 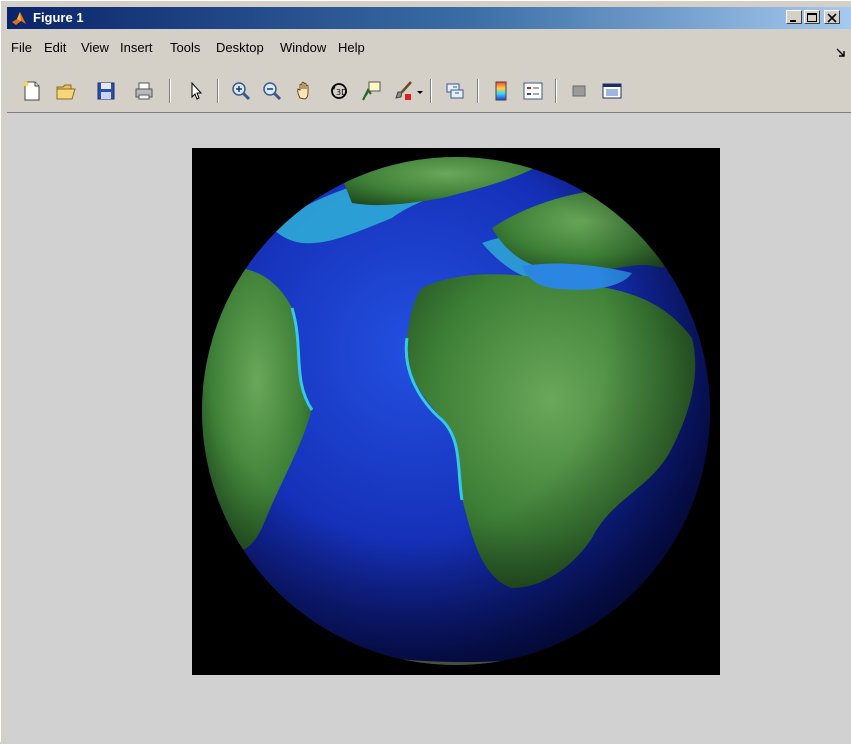 I want to click on svg-text: 3D, so click(x=341, y=92).